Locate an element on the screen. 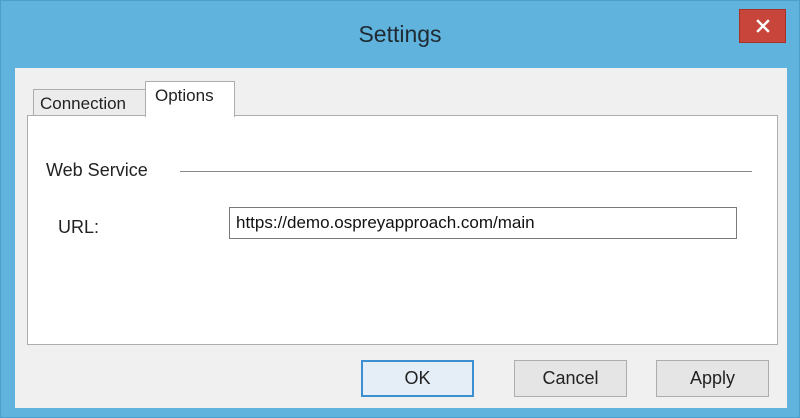  cancel-button: Cancel is located at coordinates (570, 378).